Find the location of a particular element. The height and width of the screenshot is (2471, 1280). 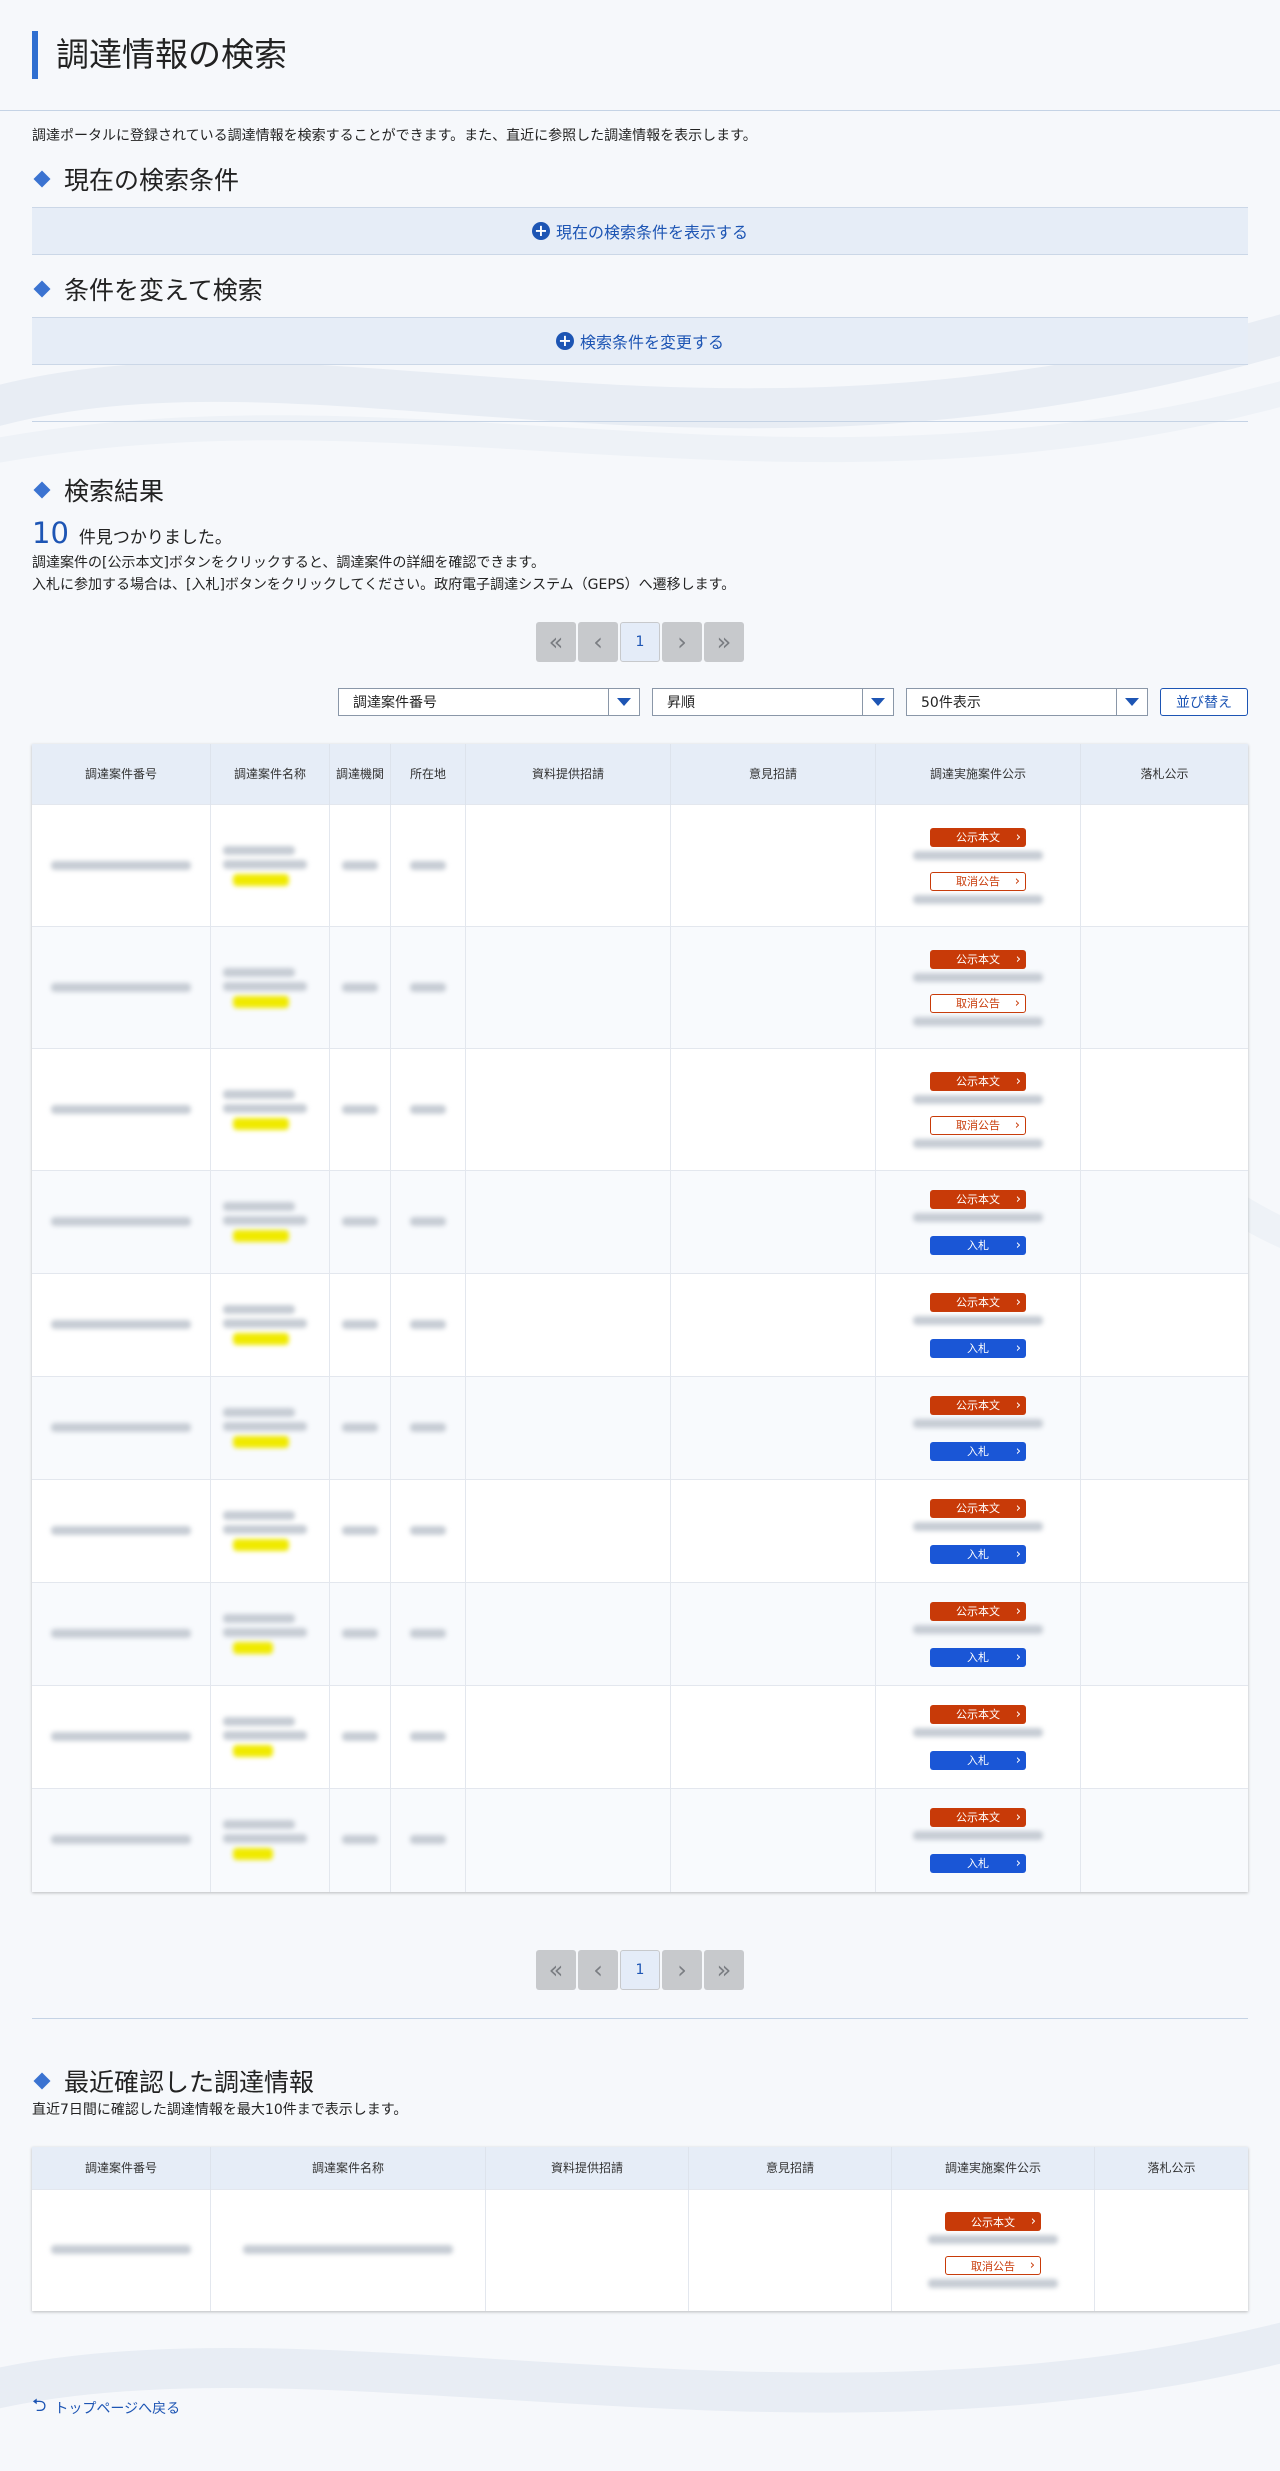

change-conditions-toggle: + 検索条件を変更する is located at coordinates (640, 341).